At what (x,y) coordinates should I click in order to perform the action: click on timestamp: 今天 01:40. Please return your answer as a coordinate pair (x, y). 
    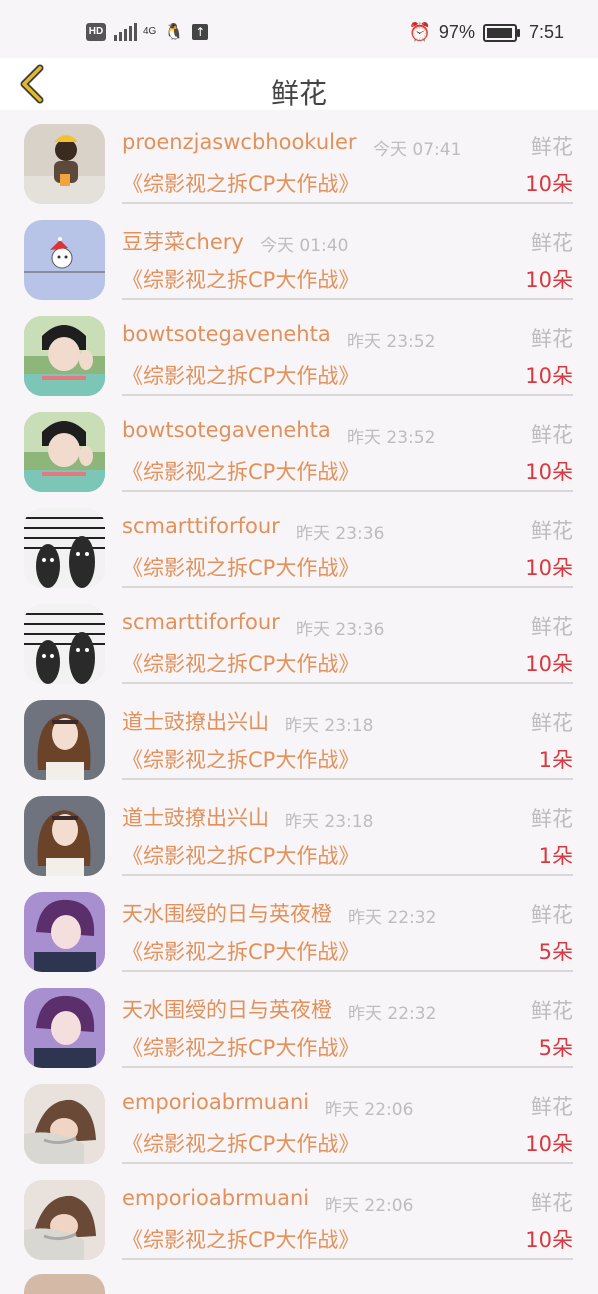
    Looking at the image, I should click on (304, 246).